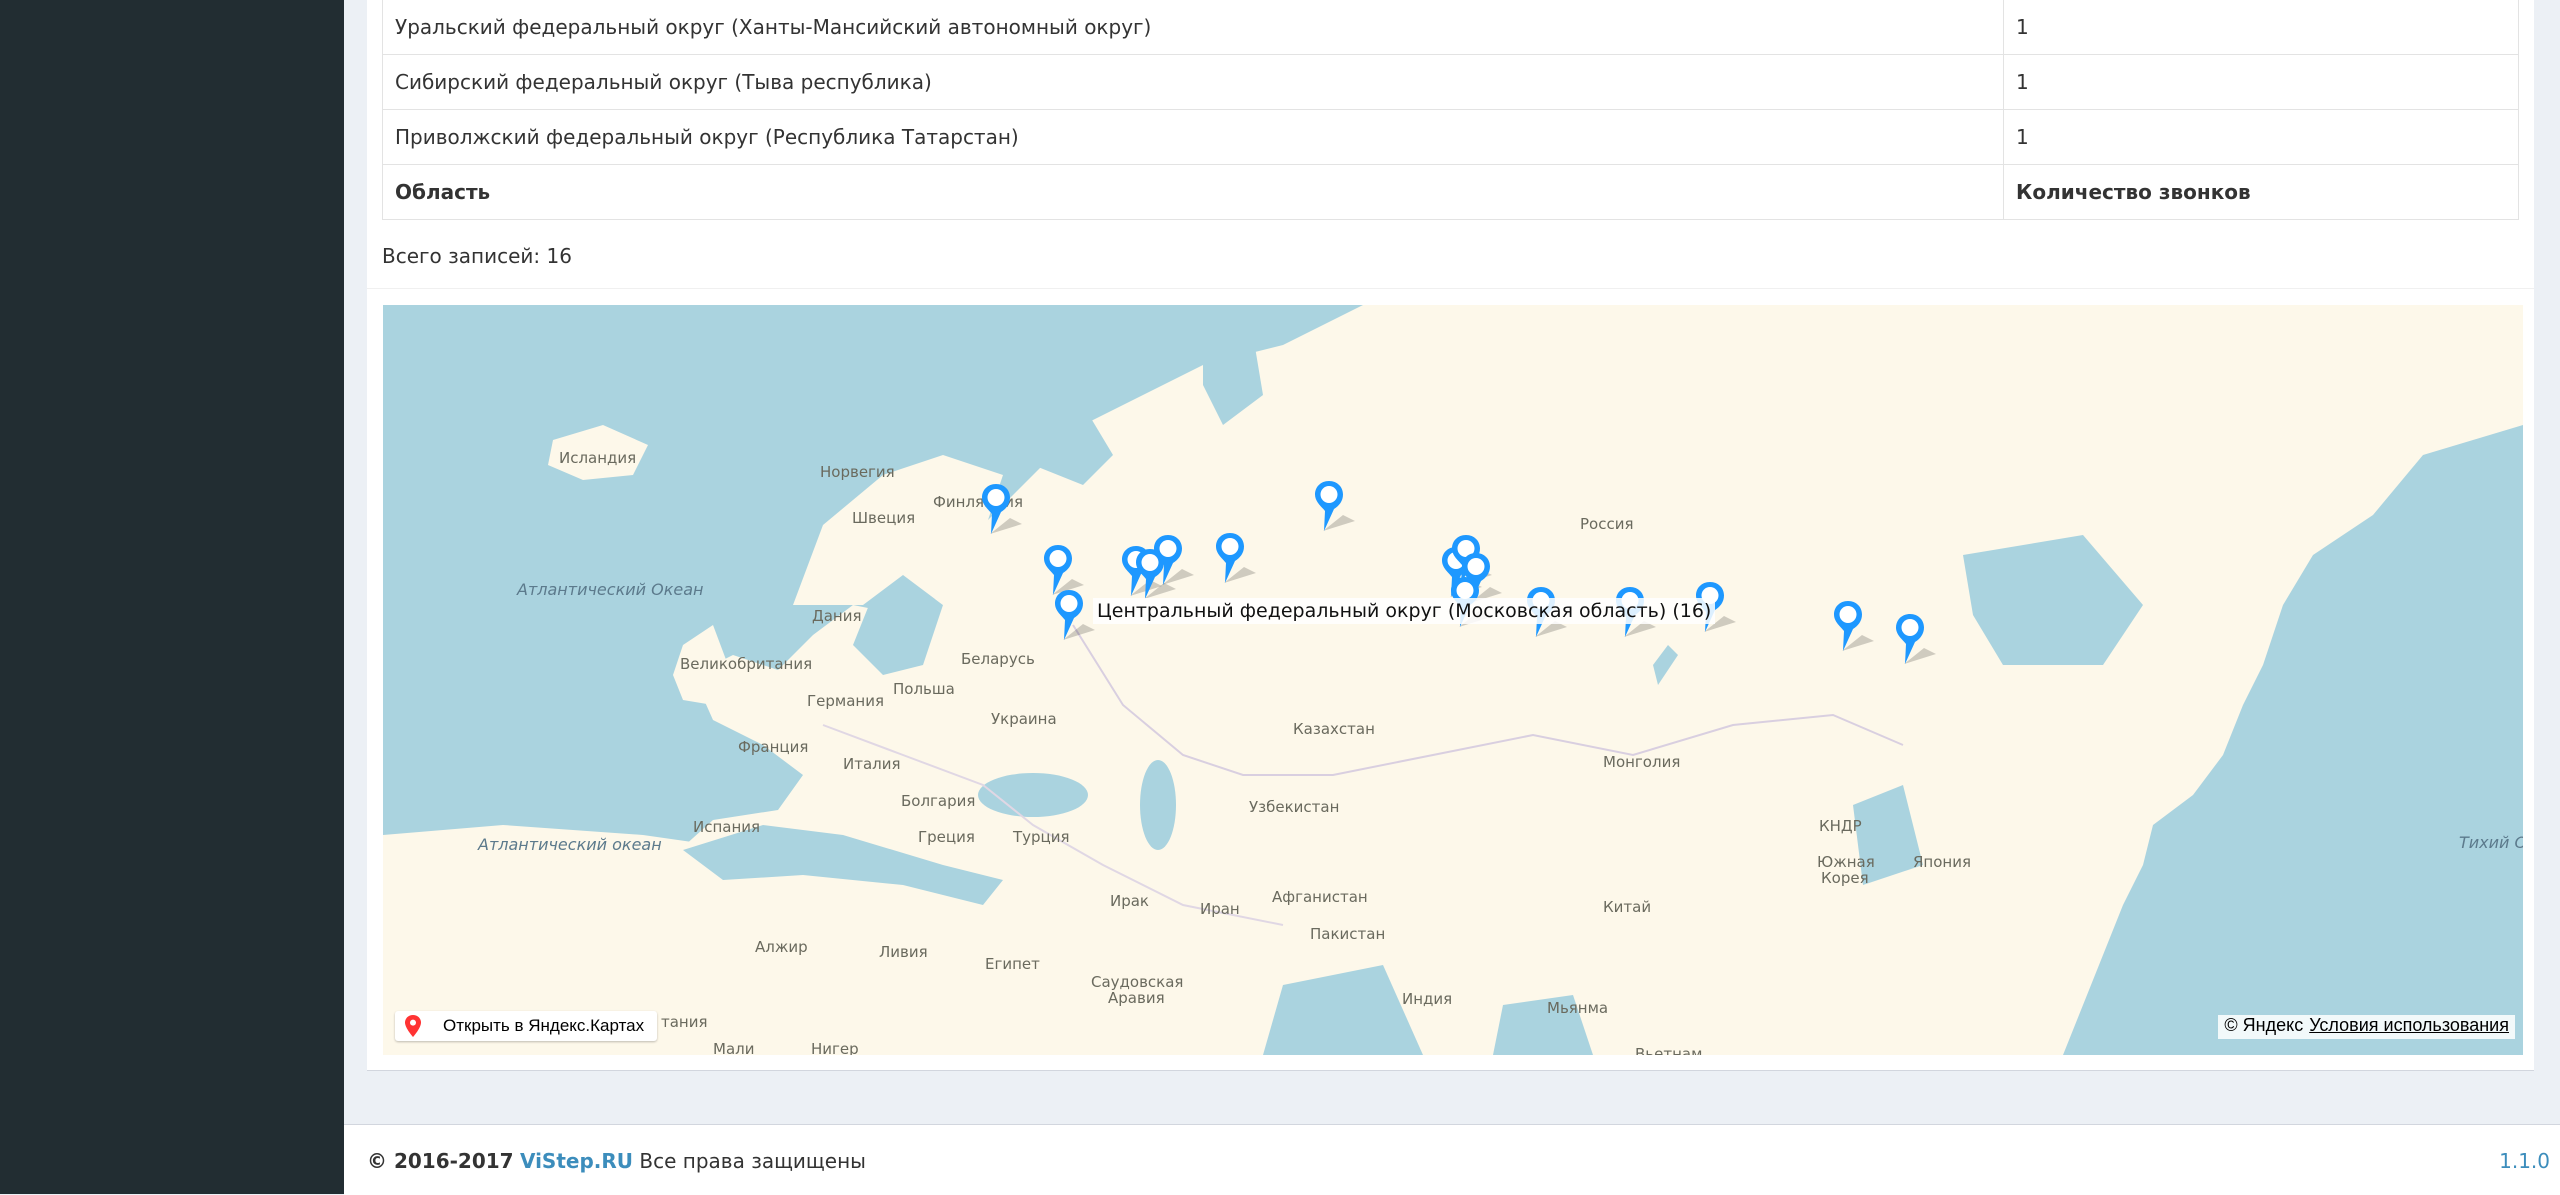  Describe the element at coordinates (752, 1161) in the screenshot. I see `rights-text: Все права защищены` at that location.